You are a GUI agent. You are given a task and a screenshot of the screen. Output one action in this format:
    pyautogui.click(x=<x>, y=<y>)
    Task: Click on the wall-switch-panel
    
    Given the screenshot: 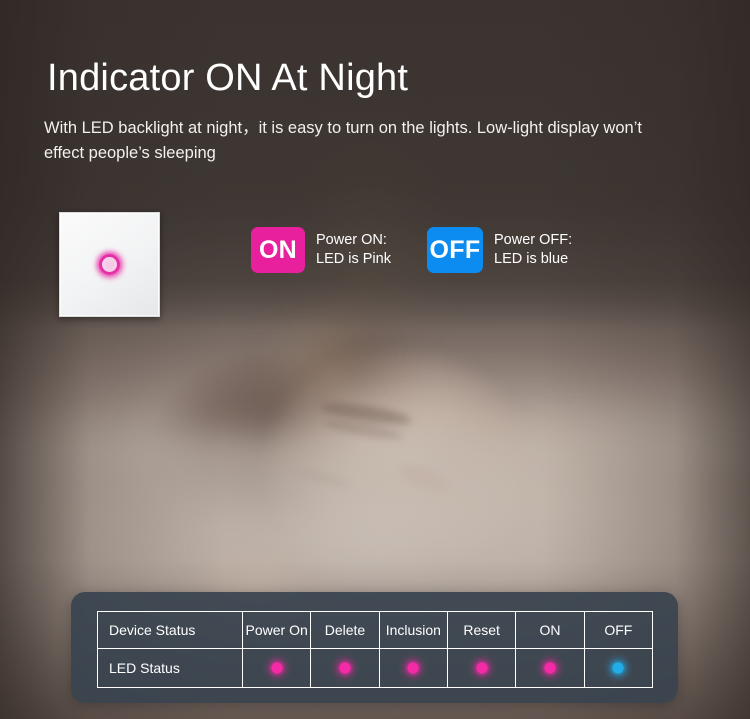 What is the action you would take?
    pyautogui.click(x=109, y=264)
    